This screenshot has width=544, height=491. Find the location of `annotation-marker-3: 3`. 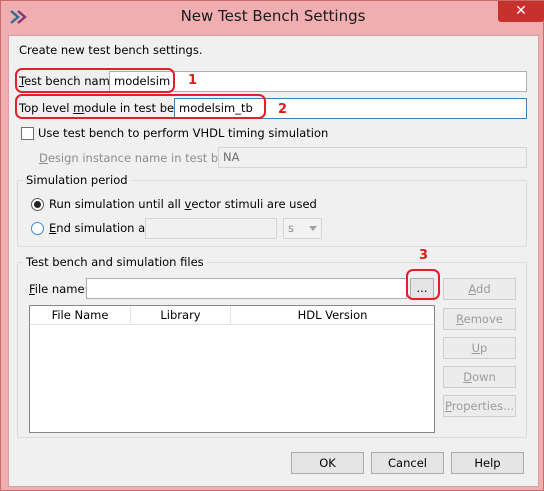

annotation-marker-3: 3 is located at coordinates (424, 255).